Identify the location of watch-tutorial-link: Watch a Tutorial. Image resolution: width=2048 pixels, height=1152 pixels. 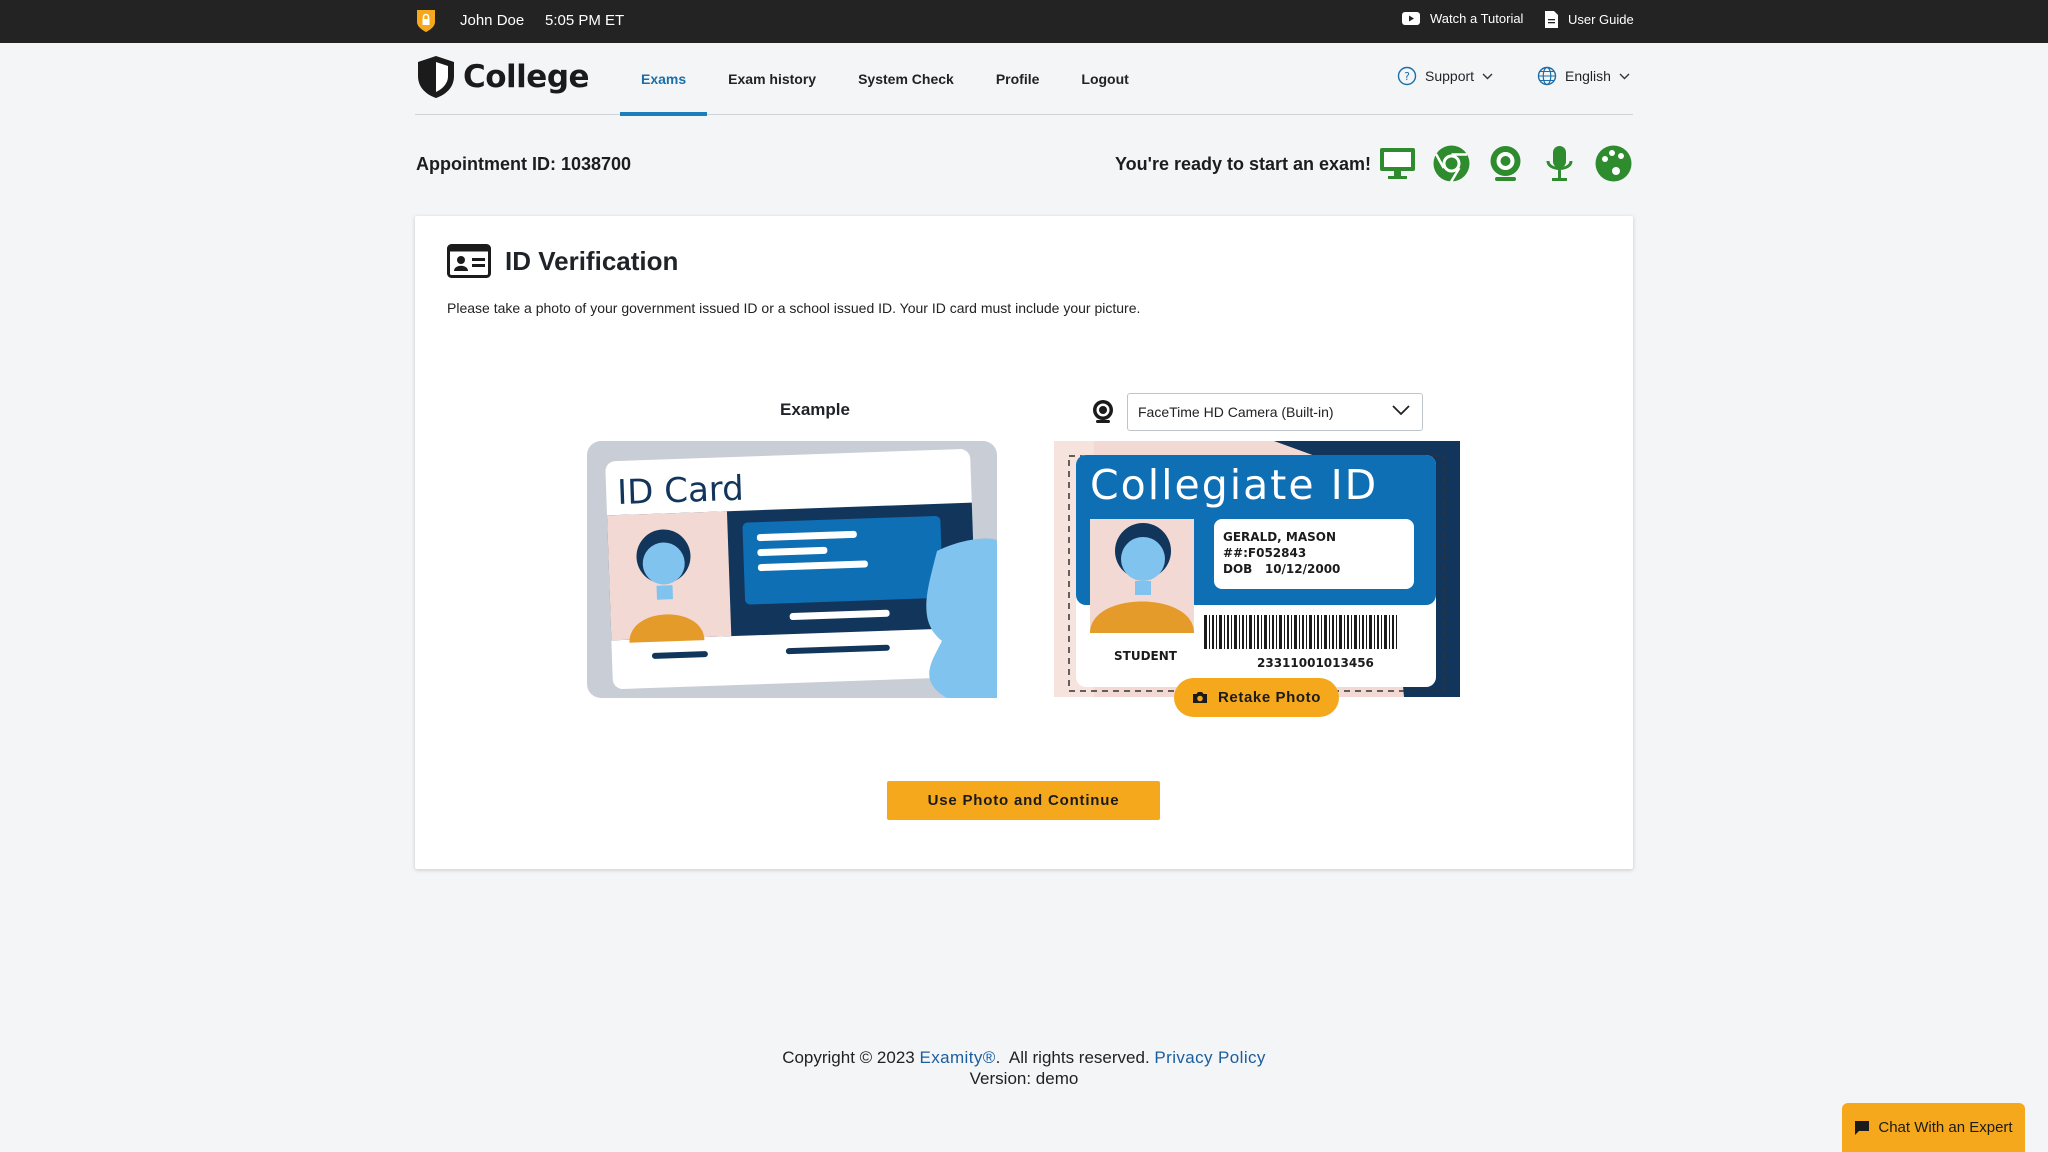
(1462, 18).